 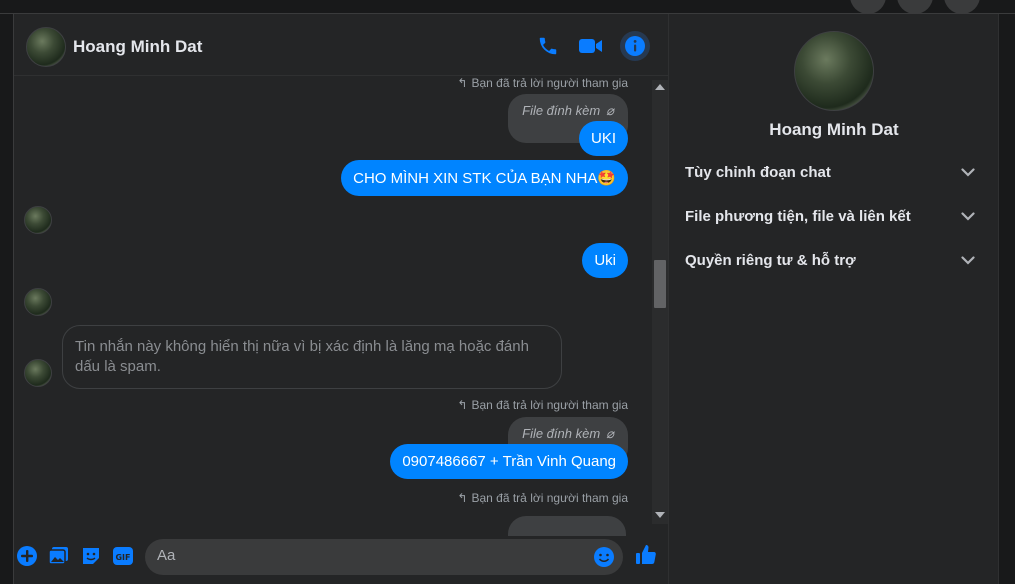 What do you see at coordinates (605, 260) in the screenshot?
I see `outgoing-message: Uki` at bounding box center [605, 260].